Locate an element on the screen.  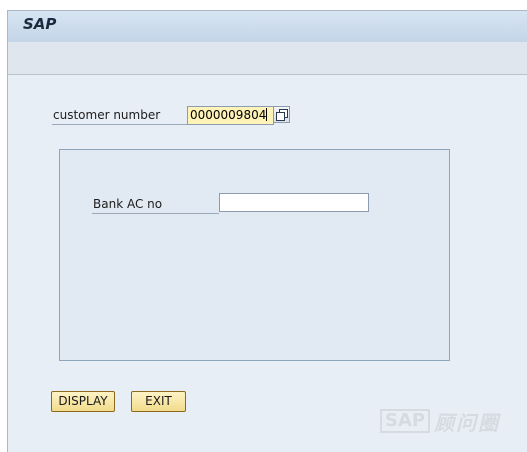
title-bar: SAP is located at coordinates (267, 26).